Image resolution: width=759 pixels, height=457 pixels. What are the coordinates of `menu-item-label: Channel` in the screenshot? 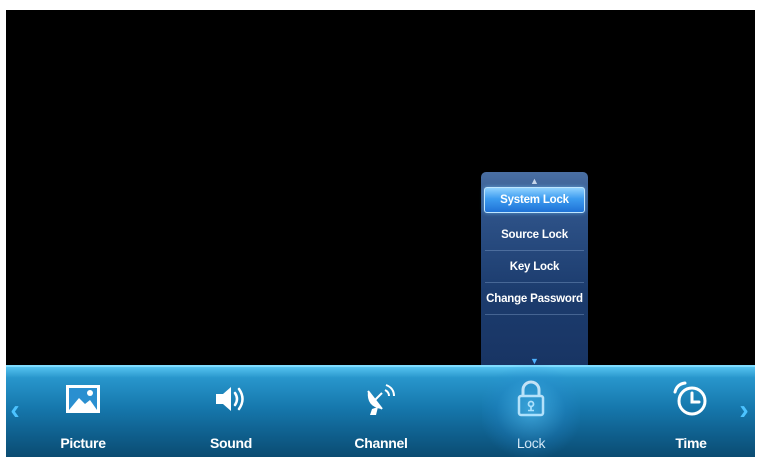 It's located at (381, 443).